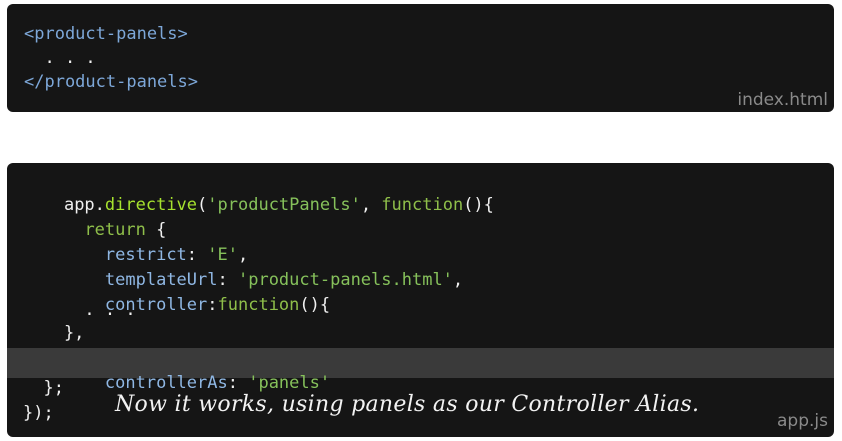 The image size is (842, 441). I want to click on code-line-6: . . ., so click(79, 310).